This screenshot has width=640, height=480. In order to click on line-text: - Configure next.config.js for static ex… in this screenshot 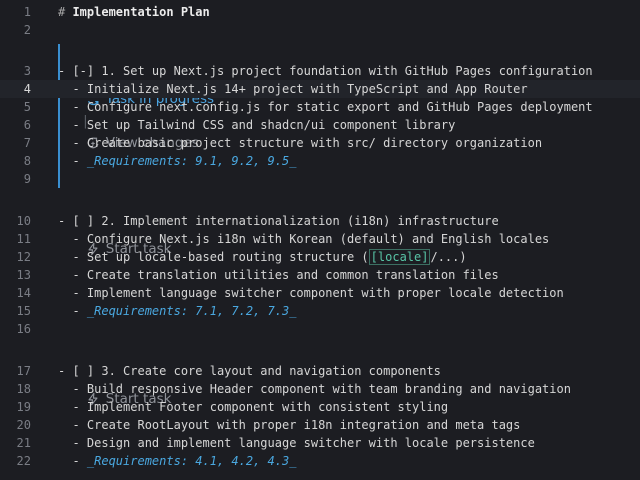, I will do `click(325, 107)`.